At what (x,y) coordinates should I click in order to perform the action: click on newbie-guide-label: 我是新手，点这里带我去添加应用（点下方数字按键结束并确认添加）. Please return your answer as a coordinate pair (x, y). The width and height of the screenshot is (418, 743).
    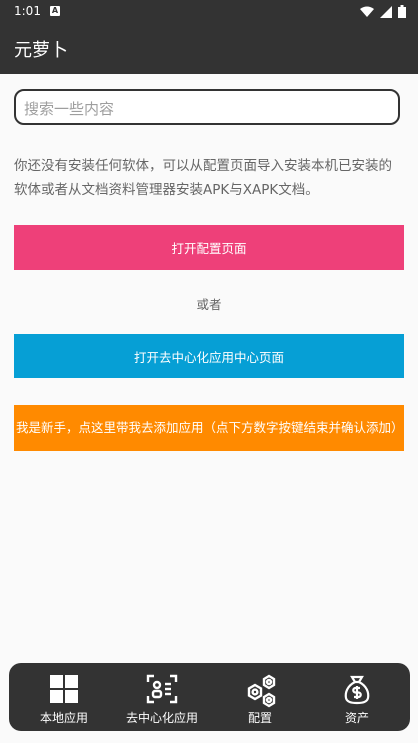
    Looking at the image, I should click on (210, 427).